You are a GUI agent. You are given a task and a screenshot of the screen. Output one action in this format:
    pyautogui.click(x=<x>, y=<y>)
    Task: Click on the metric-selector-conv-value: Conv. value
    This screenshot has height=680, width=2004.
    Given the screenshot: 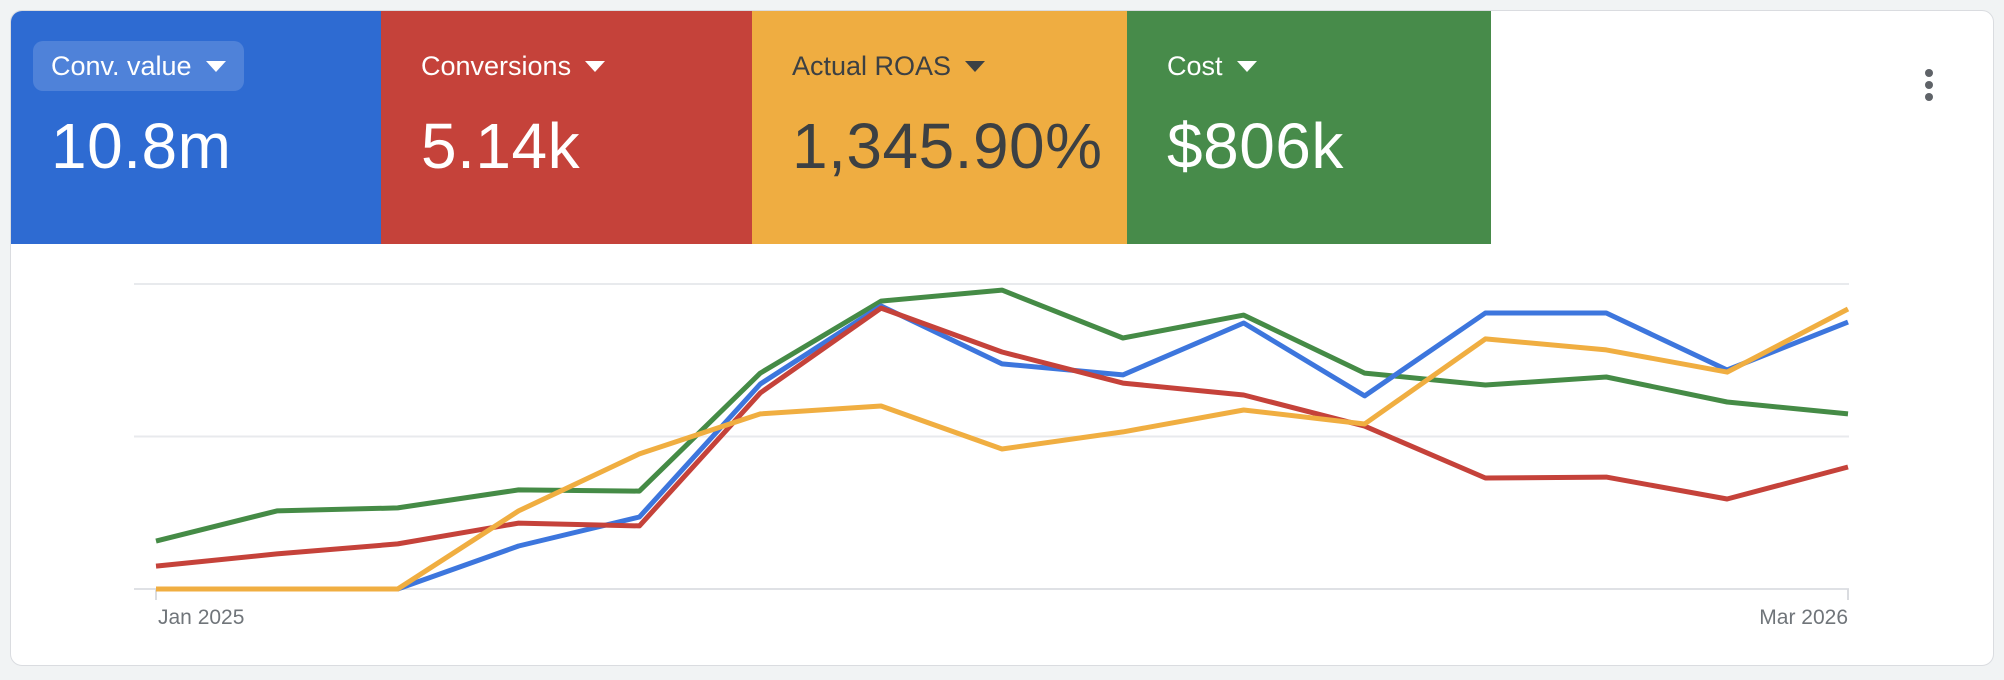 What is the action you would take?
    pyautogui.click(x=138, y=66)
    